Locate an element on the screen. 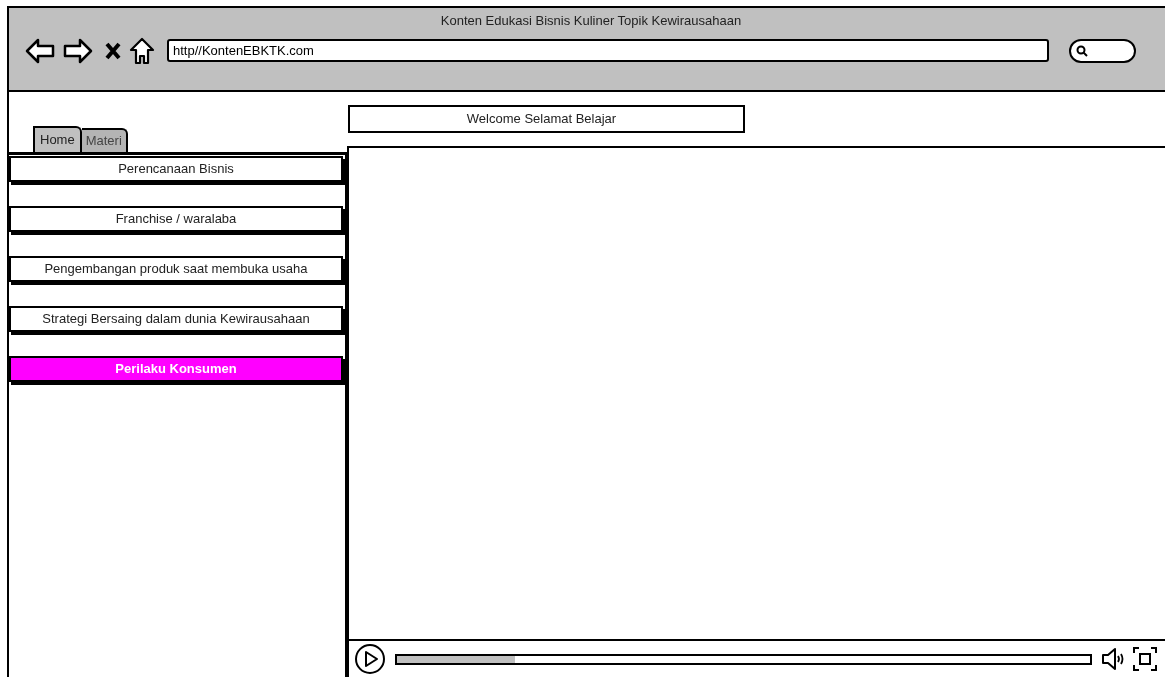 This screenshot has height=677, width=1165. tab: Materi is located at coordinates (104, 140).